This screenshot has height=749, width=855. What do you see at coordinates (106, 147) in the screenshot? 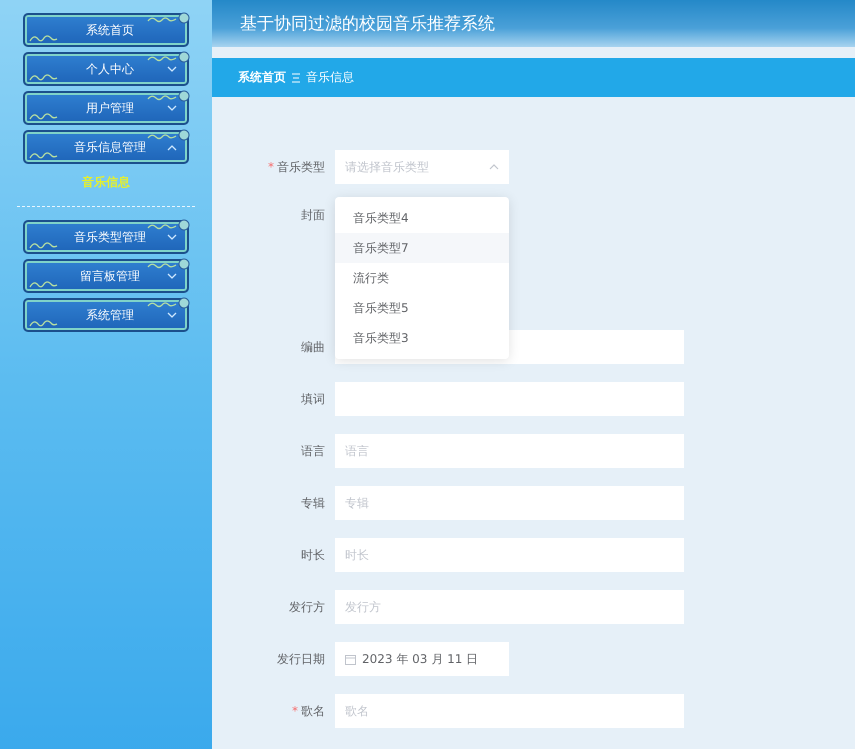
I see `sidebar-menu-button: 音乐信息管理` at bounding box center [106, 147].